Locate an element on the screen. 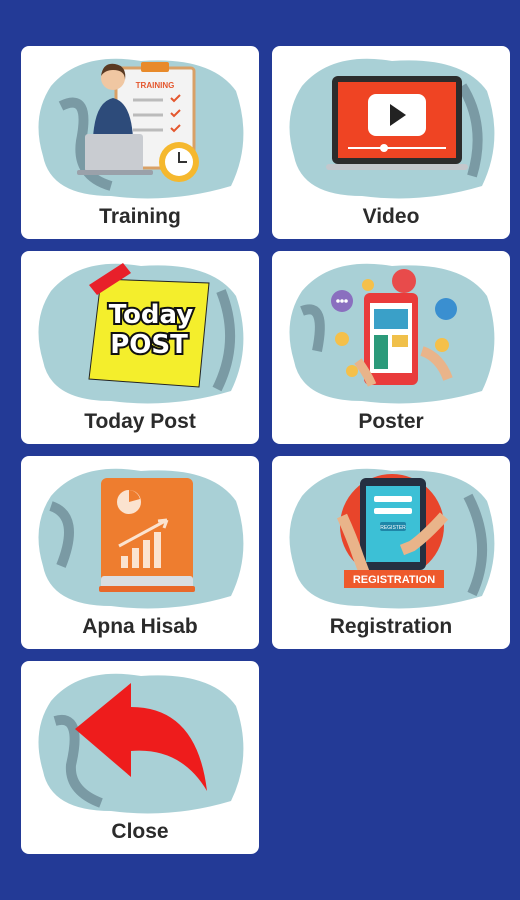 Image resolution: width=520 pixels, height=900 pixels. video-player-icon is located at coordinates (392, 128).